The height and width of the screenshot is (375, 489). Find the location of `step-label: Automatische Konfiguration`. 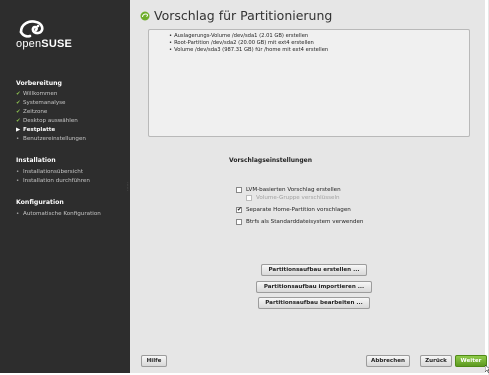

step-label: Automatische Konfiguration is located at coordinates (62, 214).